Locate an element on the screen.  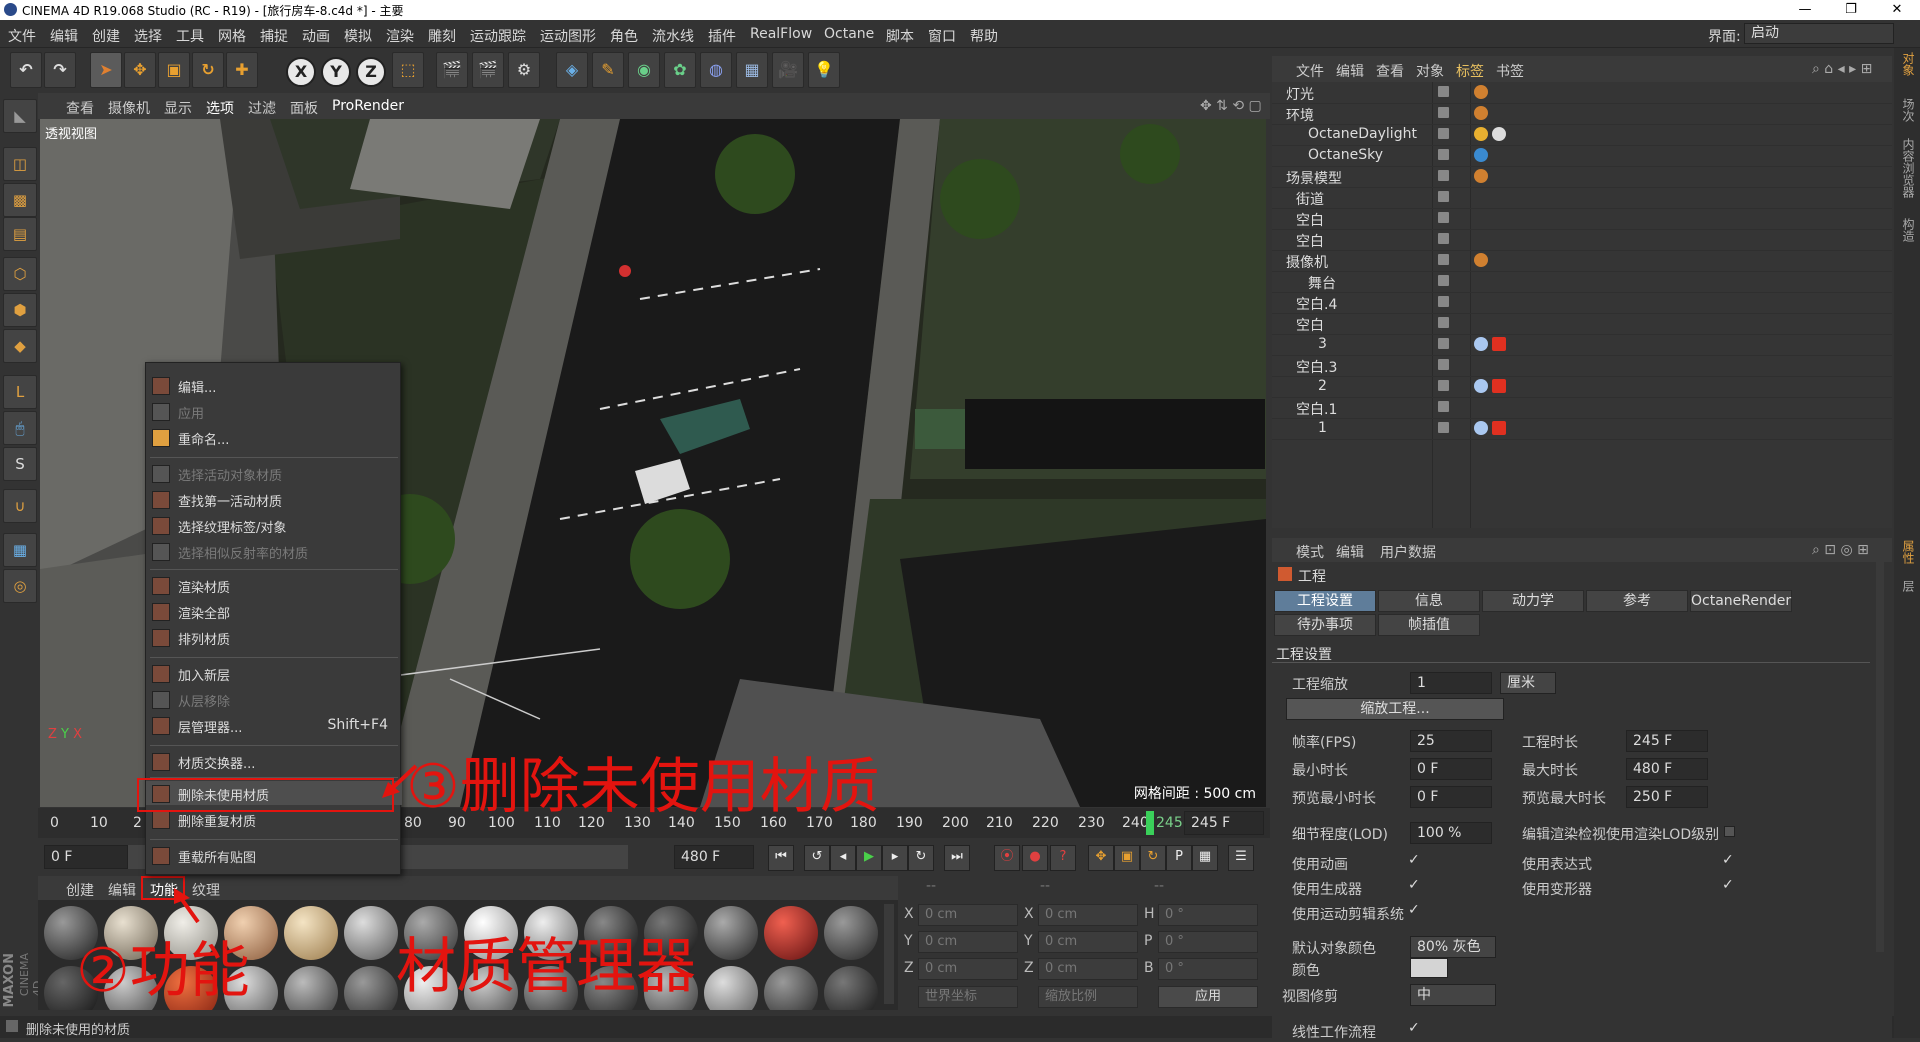
material-menu-edit: 编辑 is located at coordinates (122, 890).